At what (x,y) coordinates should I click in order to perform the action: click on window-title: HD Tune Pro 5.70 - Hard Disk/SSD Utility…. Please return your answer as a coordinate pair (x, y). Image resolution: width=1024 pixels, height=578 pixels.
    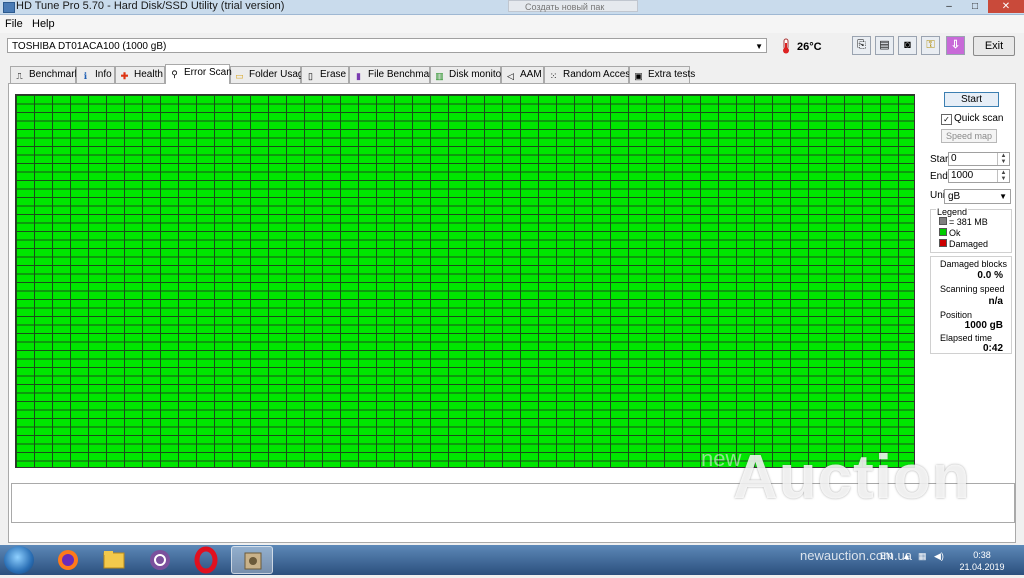
    Looking at the image, I should click on (150, 6).